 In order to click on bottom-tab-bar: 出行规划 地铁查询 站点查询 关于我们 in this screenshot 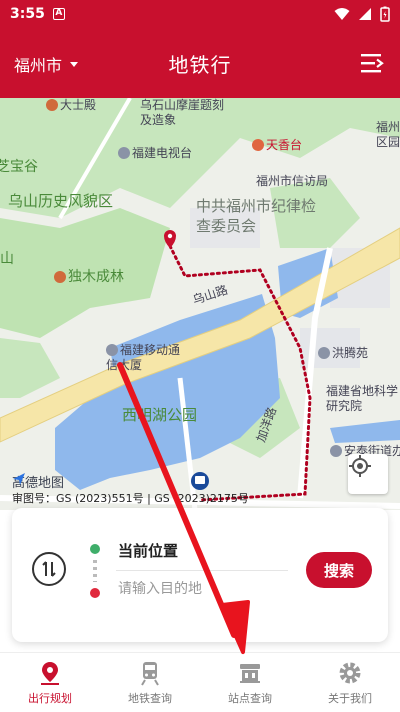, I will do `click(200, 682)`.